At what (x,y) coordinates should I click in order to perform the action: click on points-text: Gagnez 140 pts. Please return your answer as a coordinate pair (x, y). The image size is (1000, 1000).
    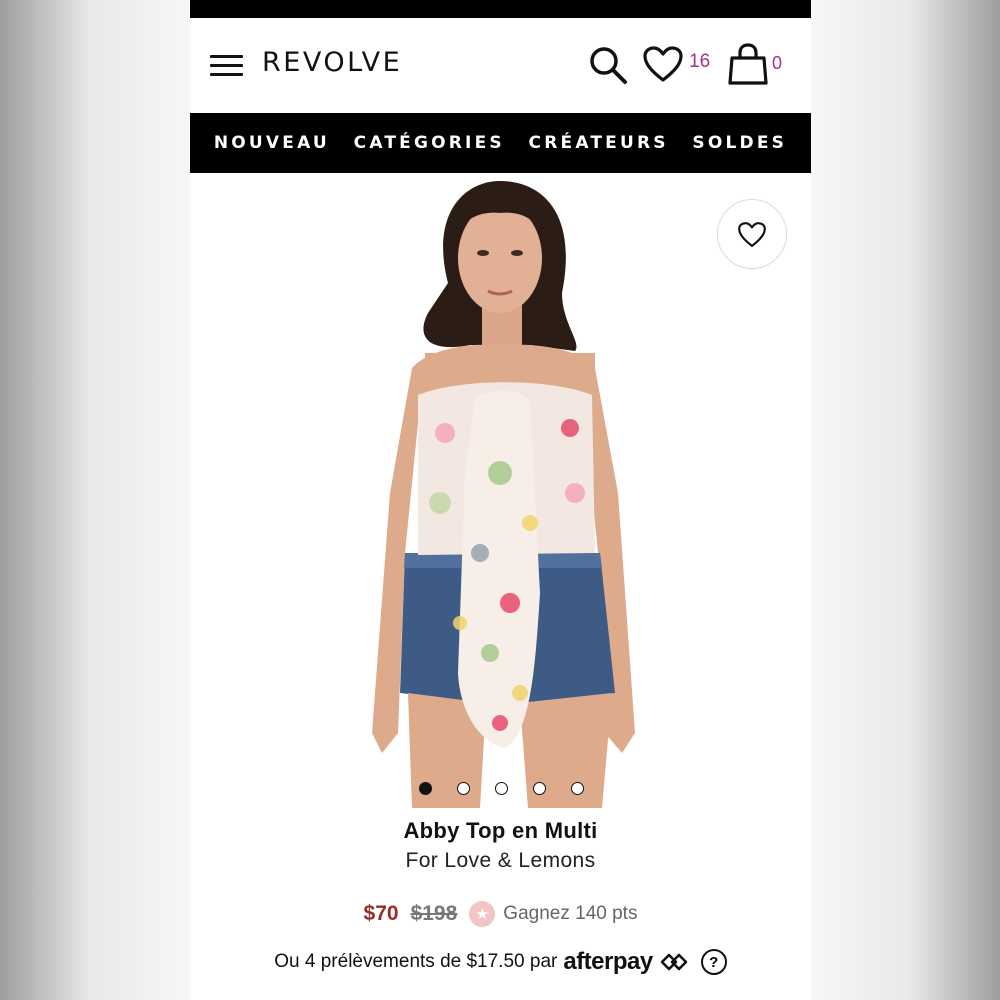
    Looking at the image, I should click on (570, 913).